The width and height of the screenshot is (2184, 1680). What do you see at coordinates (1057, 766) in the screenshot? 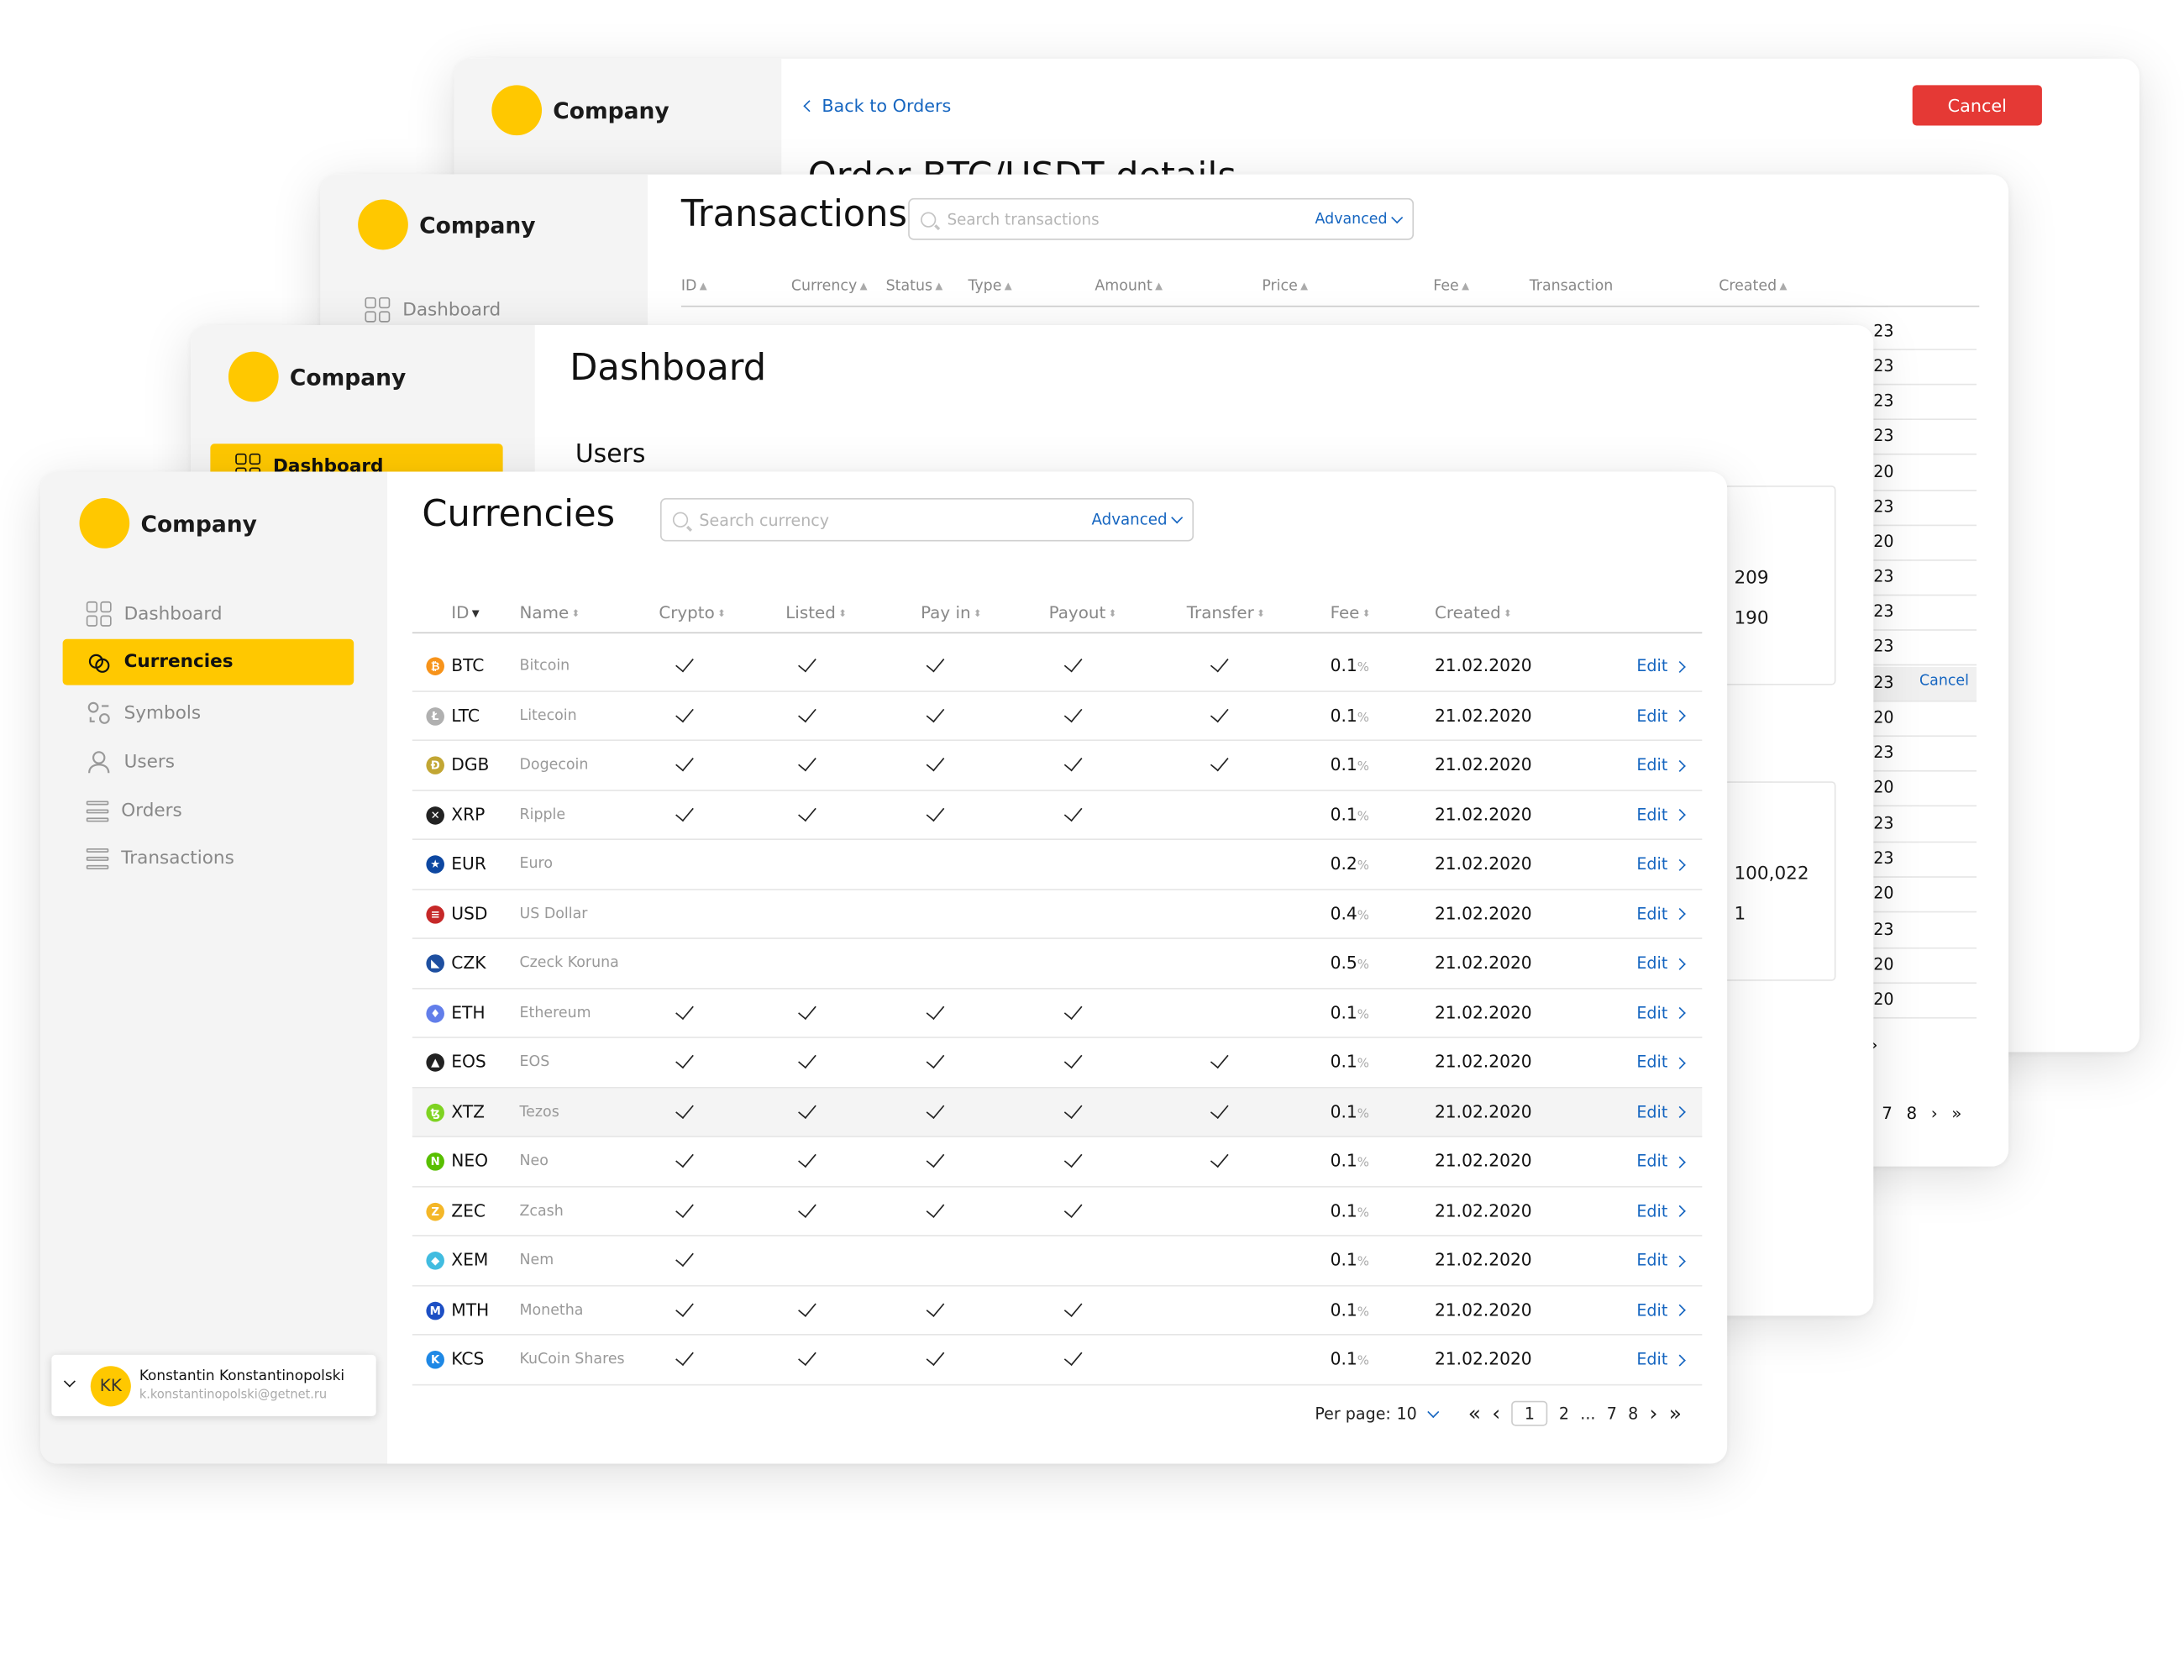
I see `table-row: Ð DGB Dogecoin 0.1% 21.02.2020 Edit` at bounding box center [1057, 766].